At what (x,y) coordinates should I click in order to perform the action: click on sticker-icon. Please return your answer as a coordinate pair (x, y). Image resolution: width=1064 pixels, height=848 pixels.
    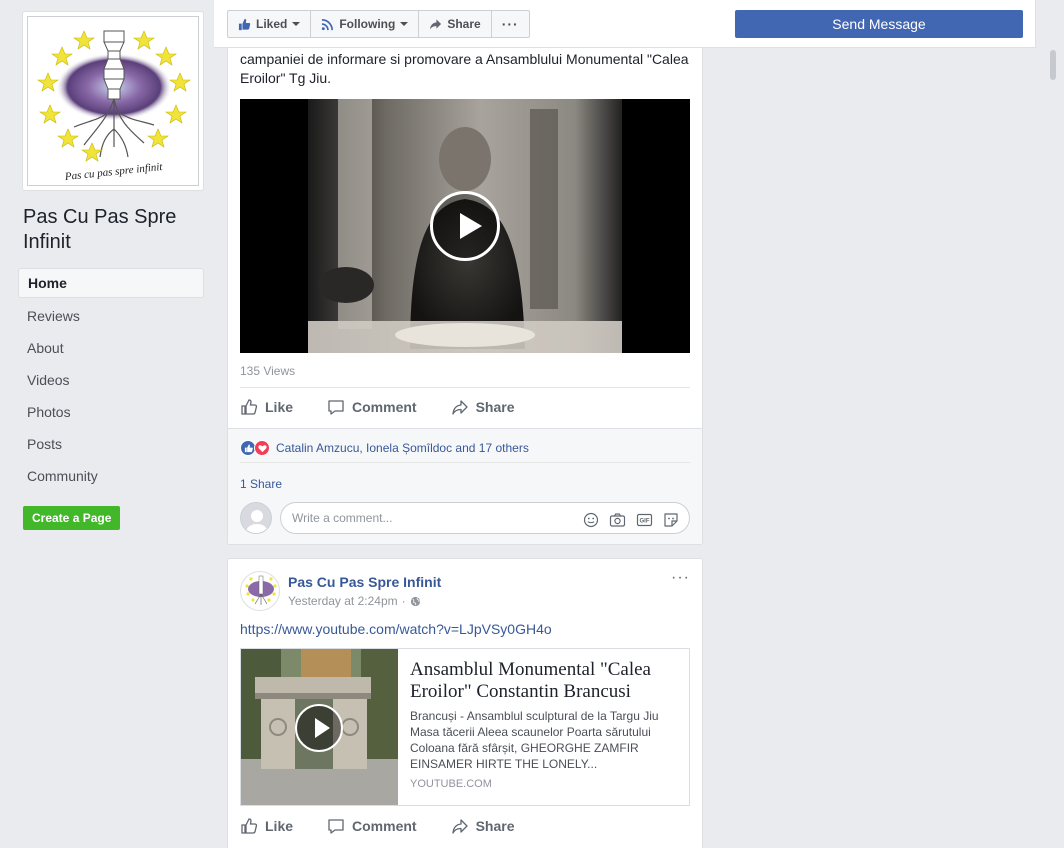
    Looking at the image, I should click on (671, 520).